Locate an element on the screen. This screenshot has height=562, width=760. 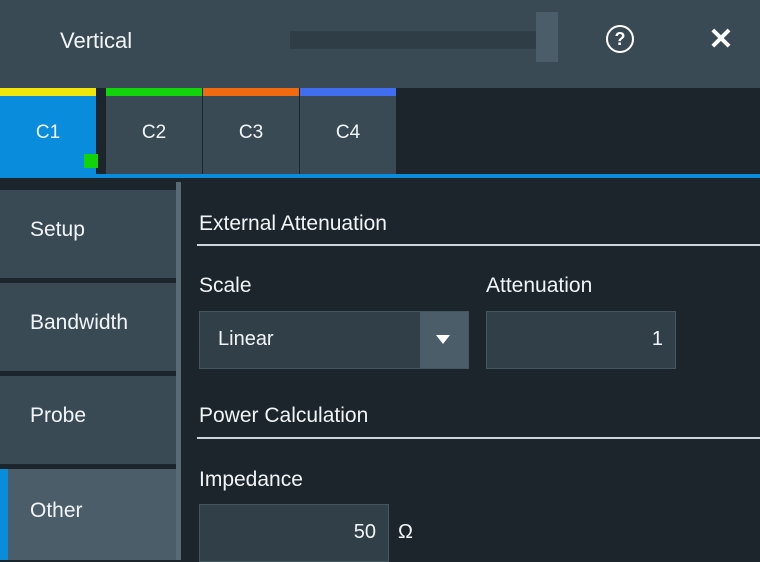
sidebar-active-accent is located at coordinates (4, 514).